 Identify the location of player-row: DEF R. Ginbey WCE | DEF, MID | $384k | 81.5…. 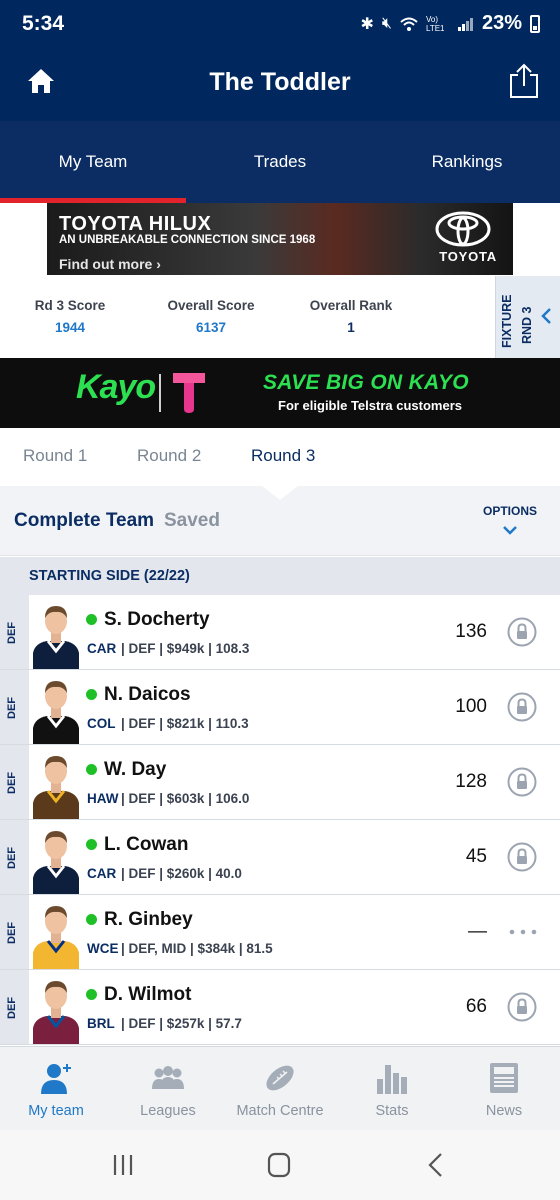
(280, 932).